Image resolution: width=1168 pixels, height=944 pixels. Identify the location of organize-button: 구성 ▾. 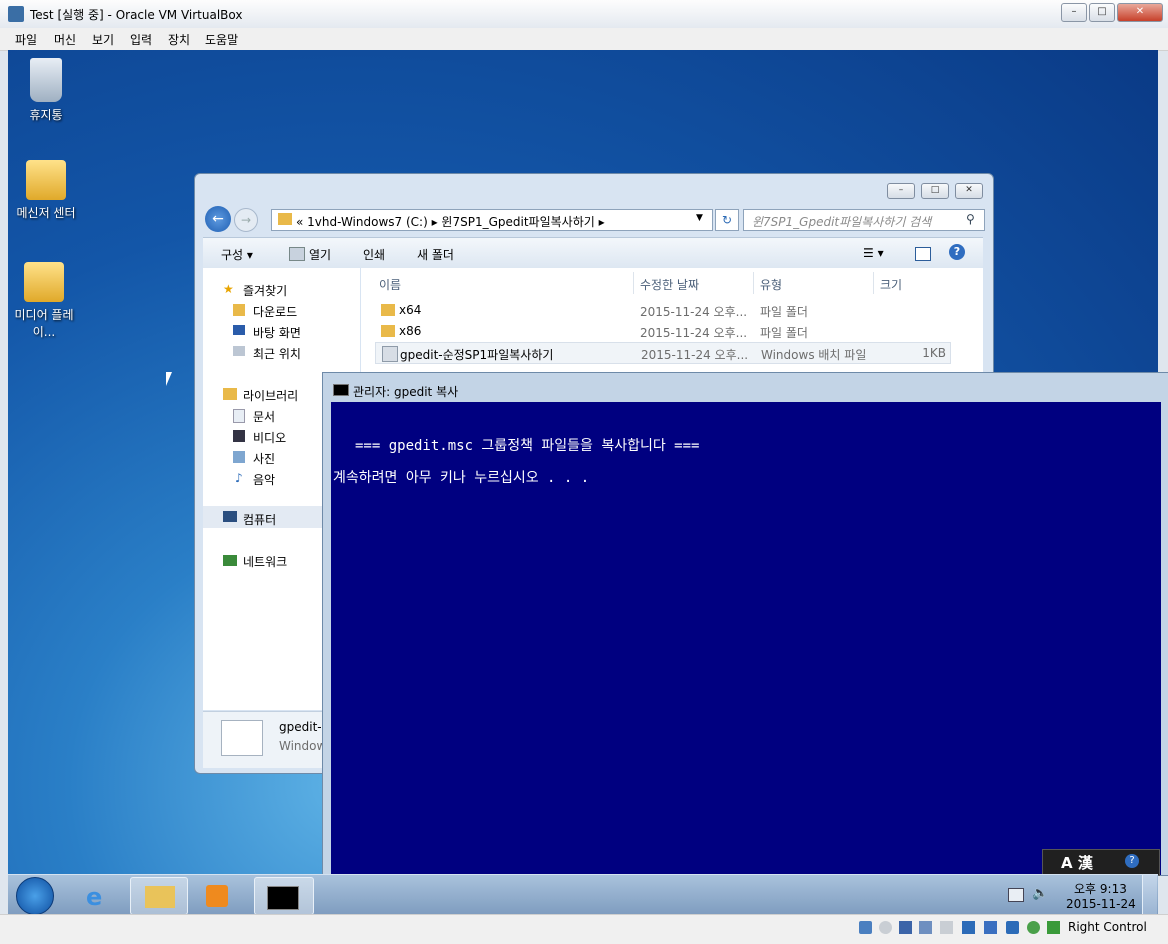
(237, 254).